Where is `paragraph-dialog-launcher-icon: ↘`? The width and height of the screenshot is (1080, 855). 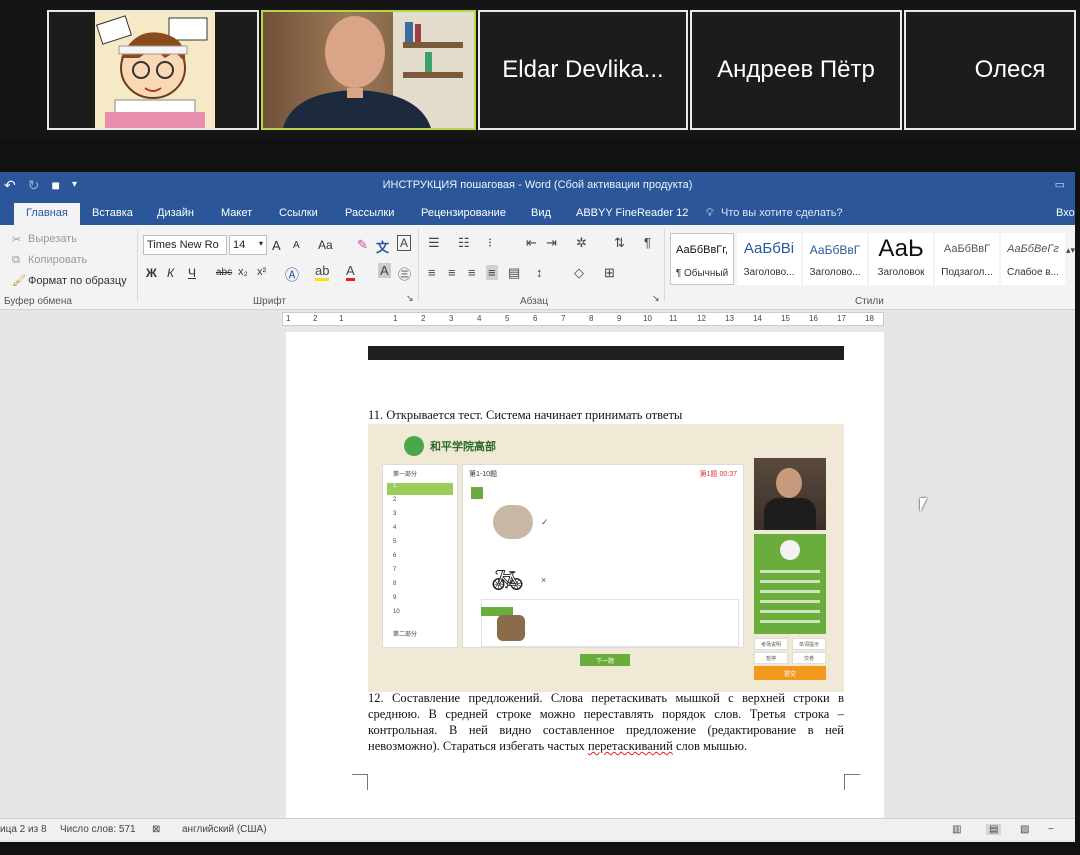
paragraph-dialog-launcher-icon: ↘ is located at coordinates (656, 298).